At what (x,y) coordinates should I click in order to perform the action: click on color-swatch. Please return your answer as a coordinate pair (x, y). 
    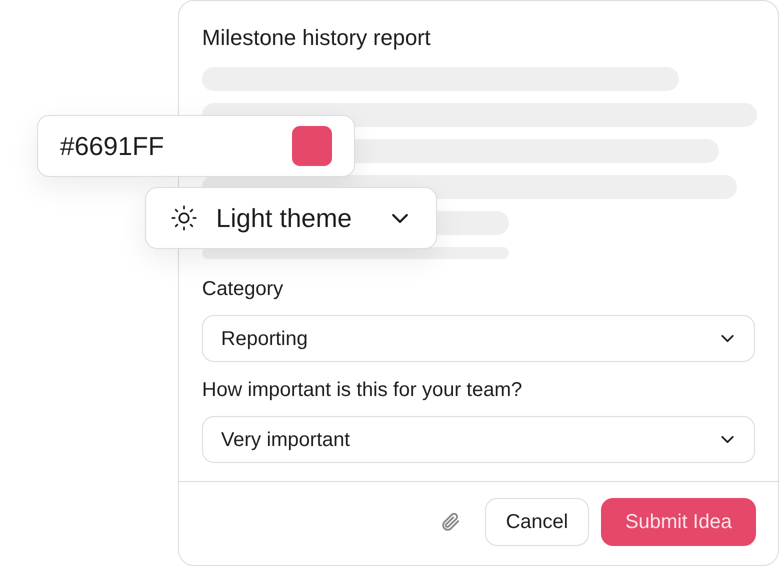
    Looking at the image, I should click on (312, 146).